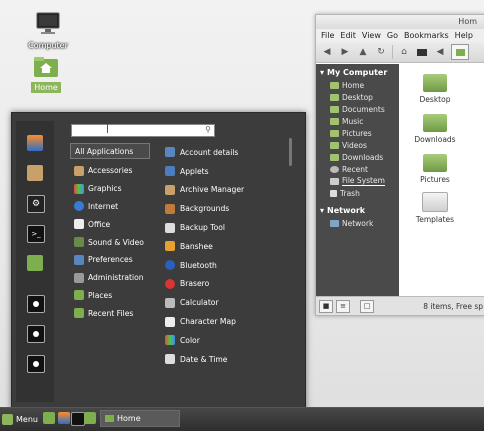 This screenshot has width=484, height=431. Describe the element at coordinates (36, 304) in the screenshot. I see `lock-screen-icon` at that location.